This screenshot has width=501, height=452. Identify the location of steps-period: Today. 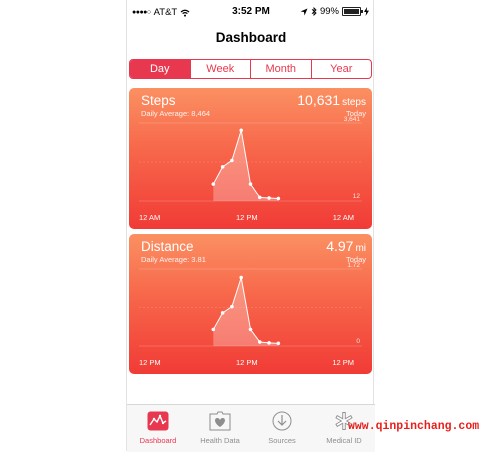
(355, 113).